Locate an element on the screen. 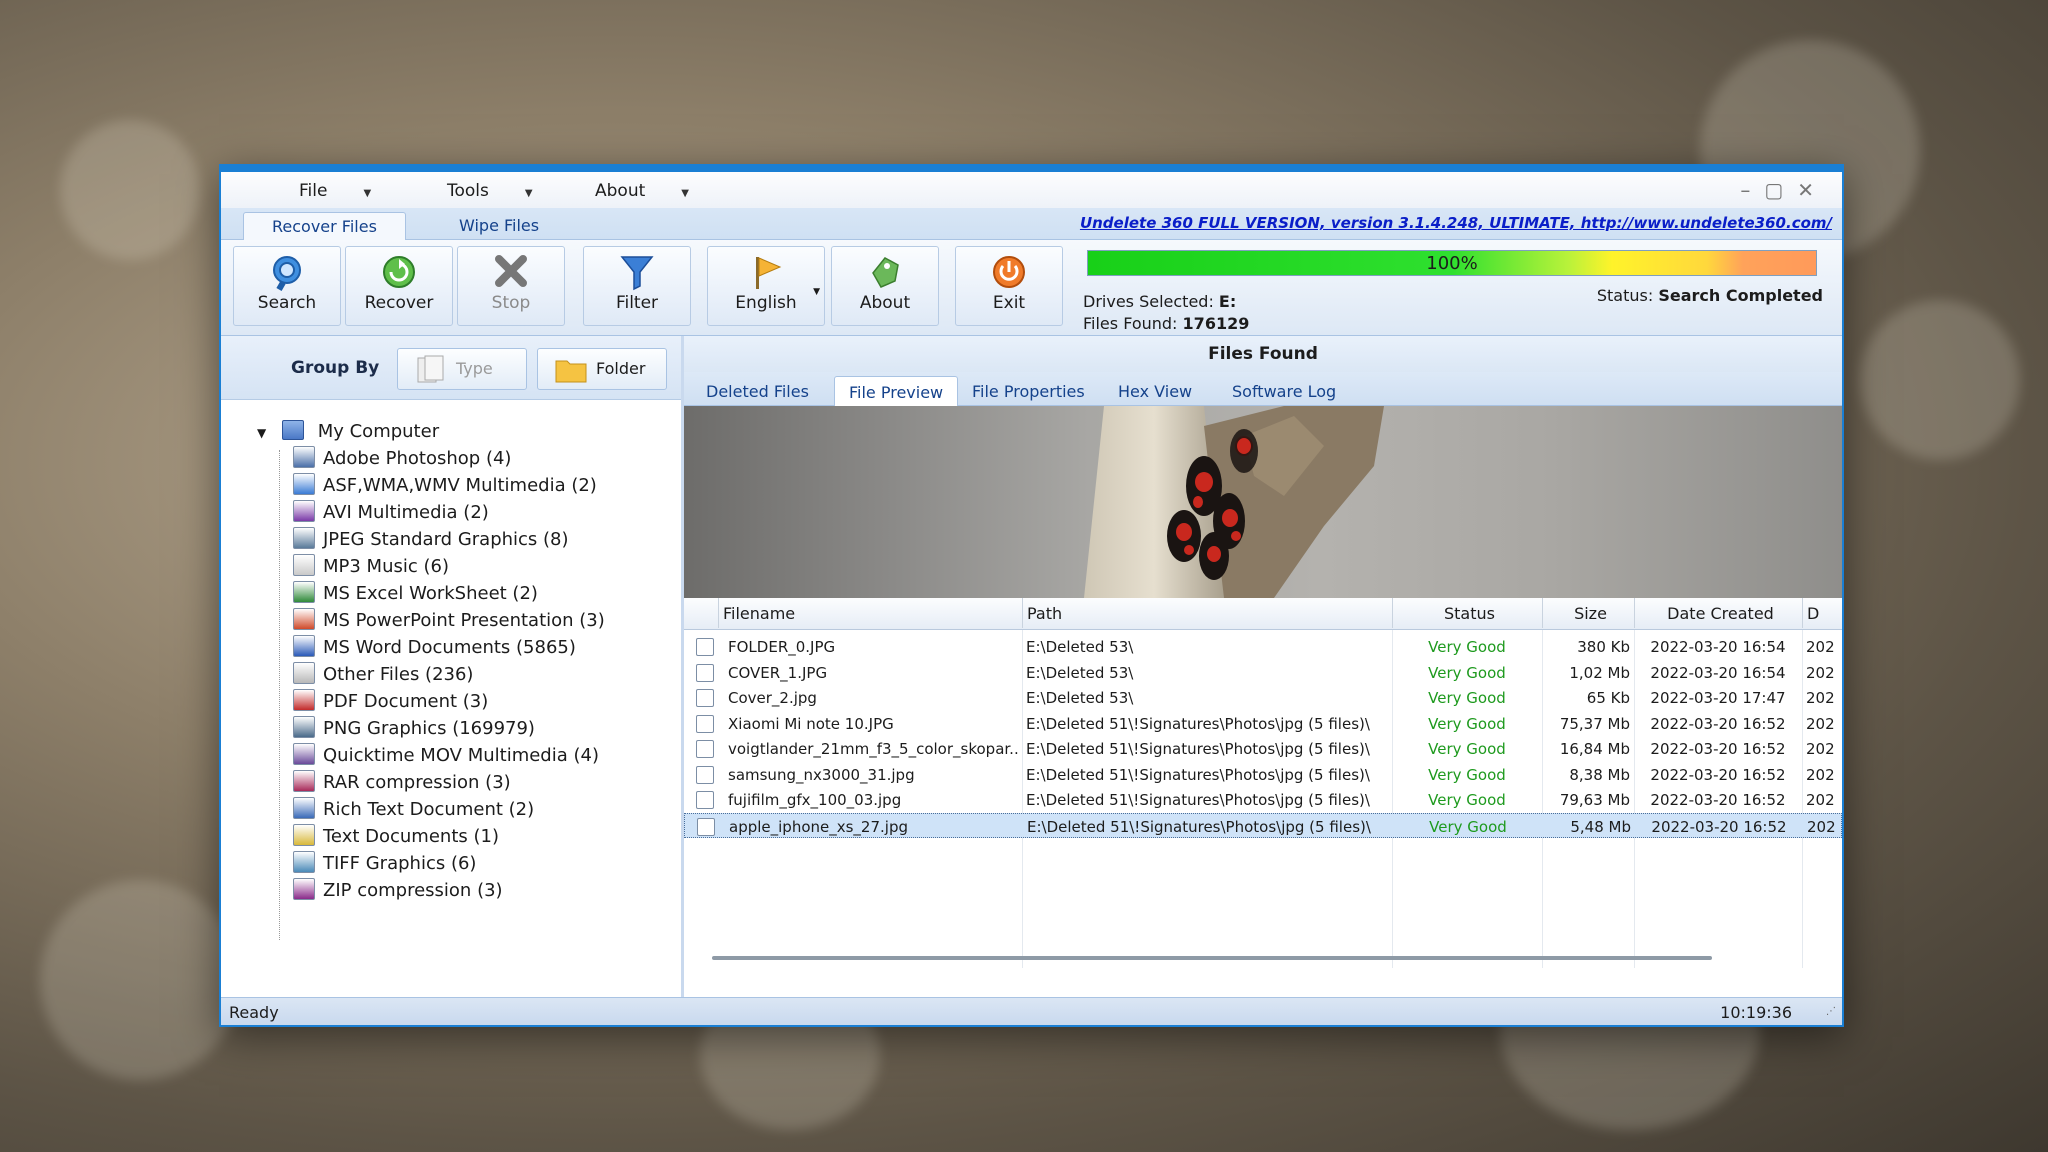 This screenshot has height=1152, width=2048. tree-item: JPEG Standard Graphics (8) is located at coordinates (431, 540).